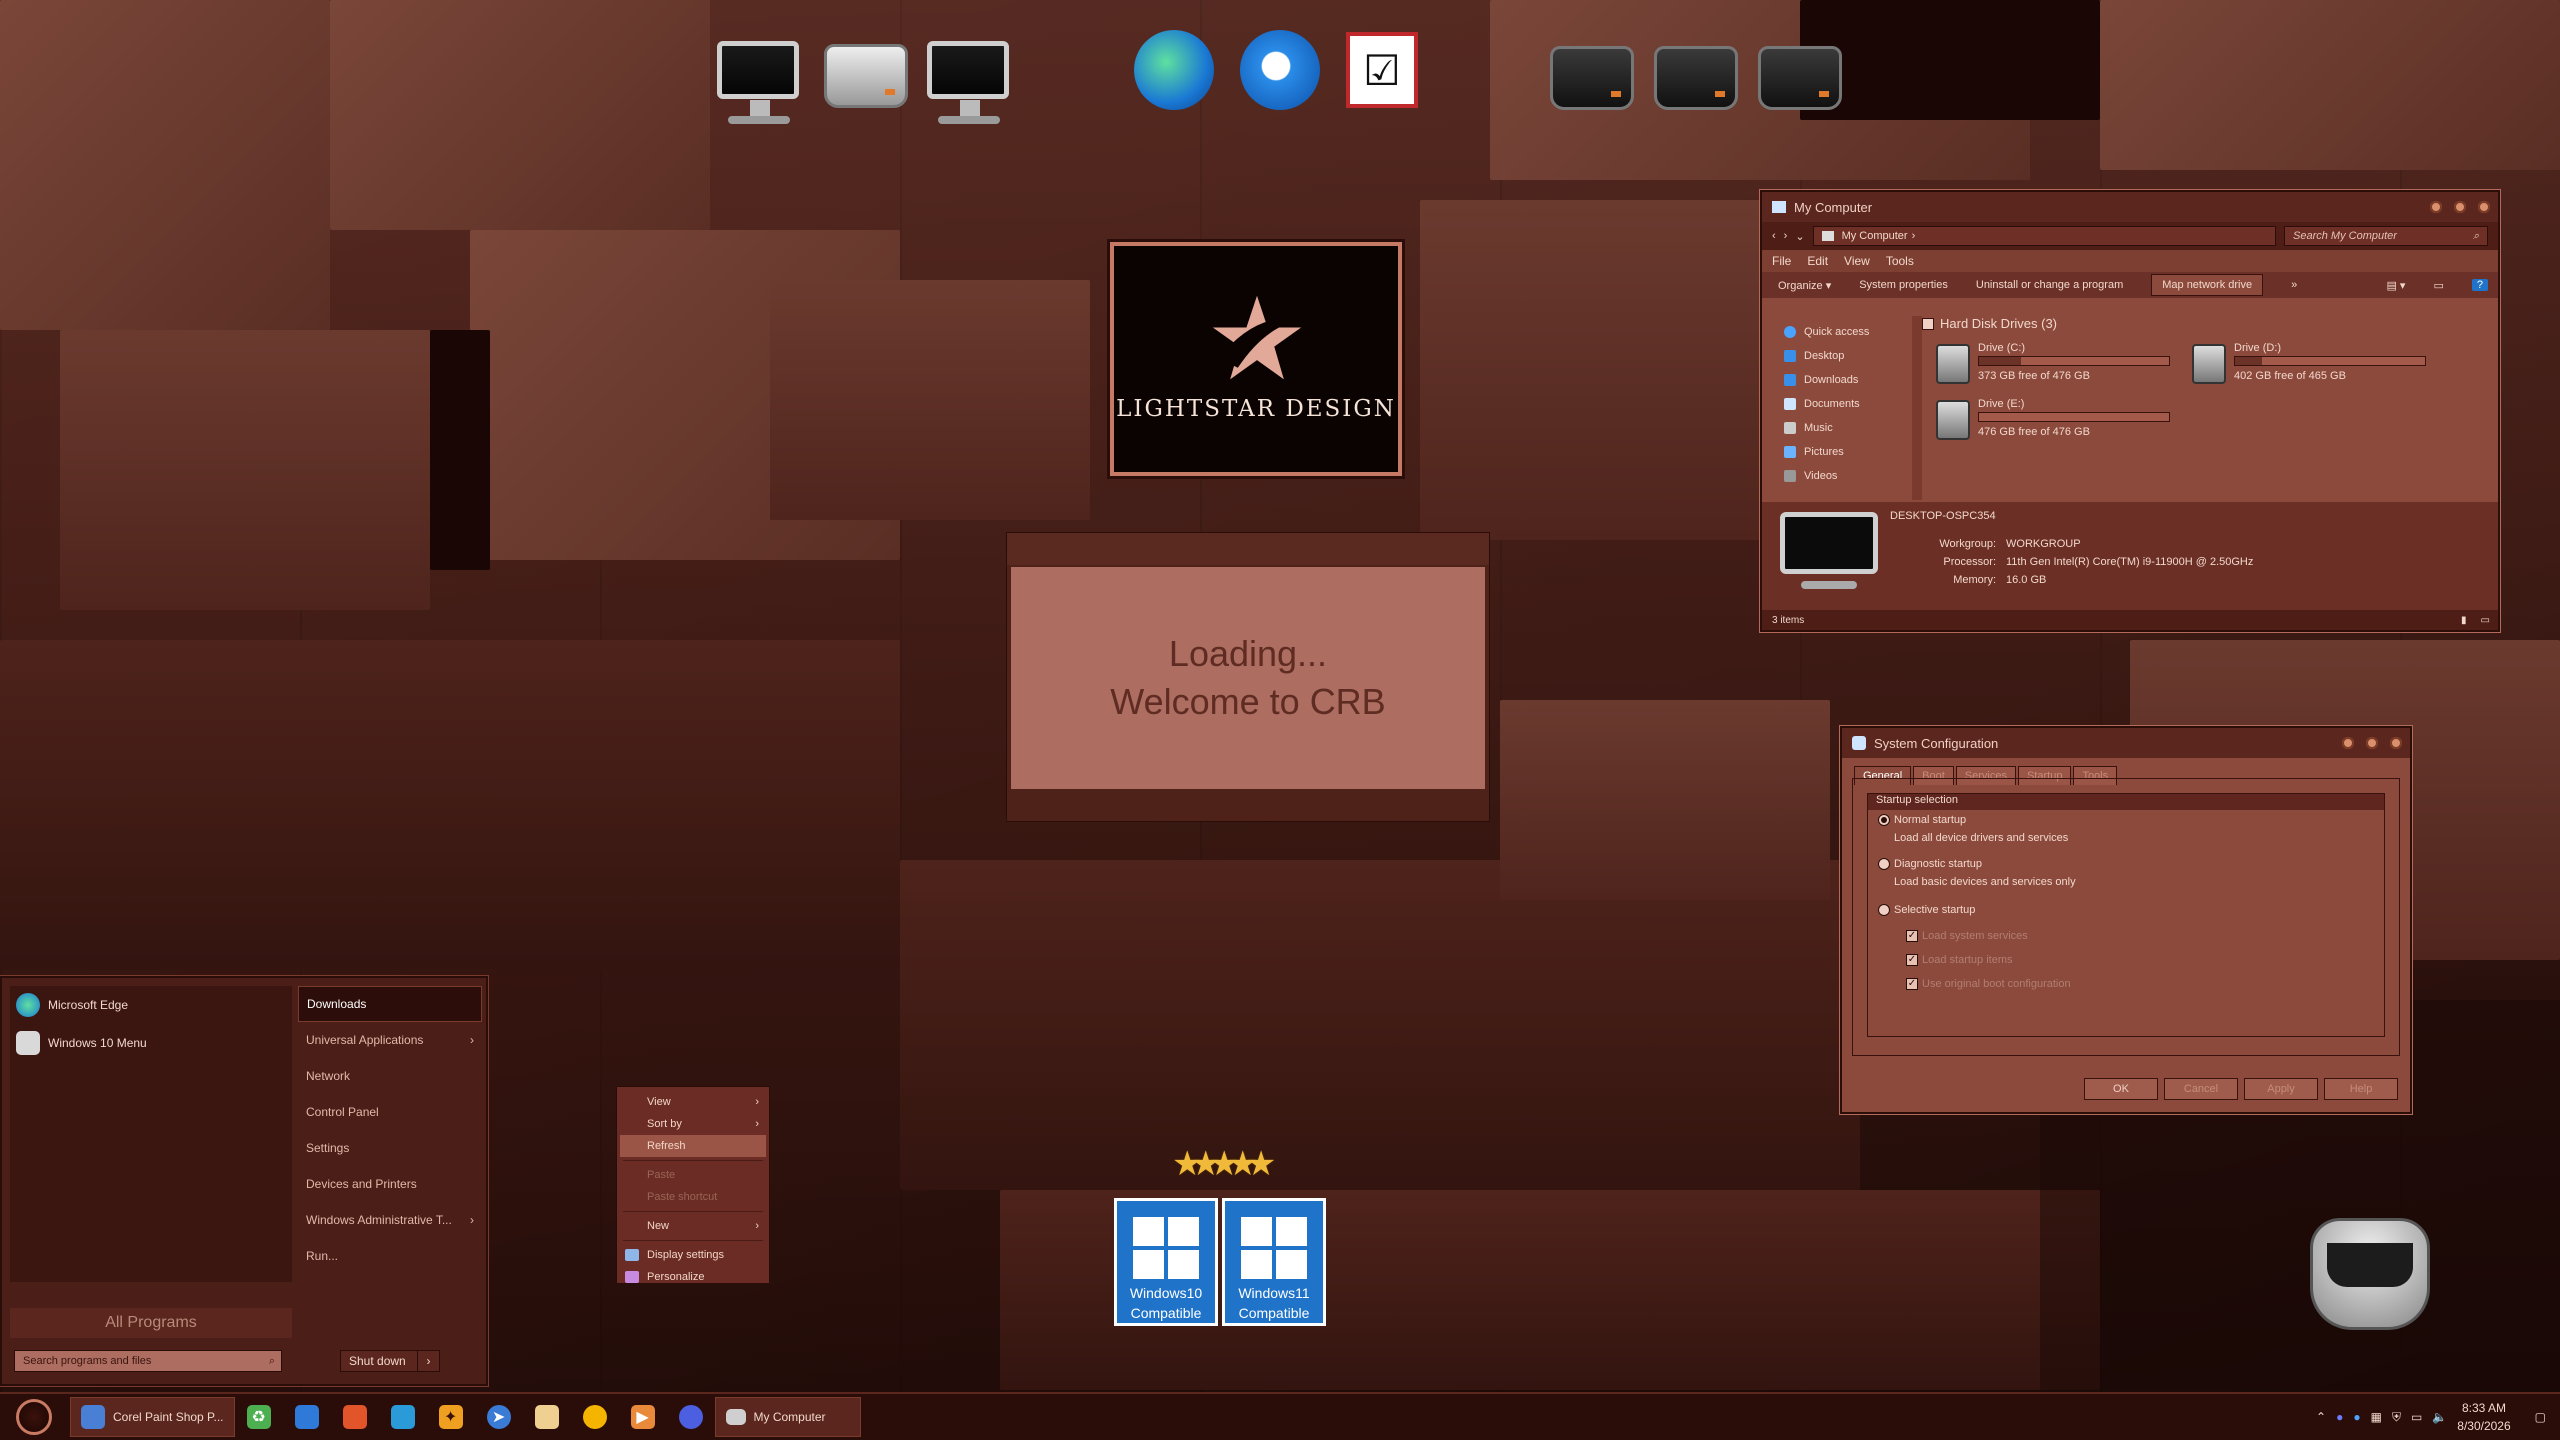  I want to click on media-player-icon, so click(866, 76).